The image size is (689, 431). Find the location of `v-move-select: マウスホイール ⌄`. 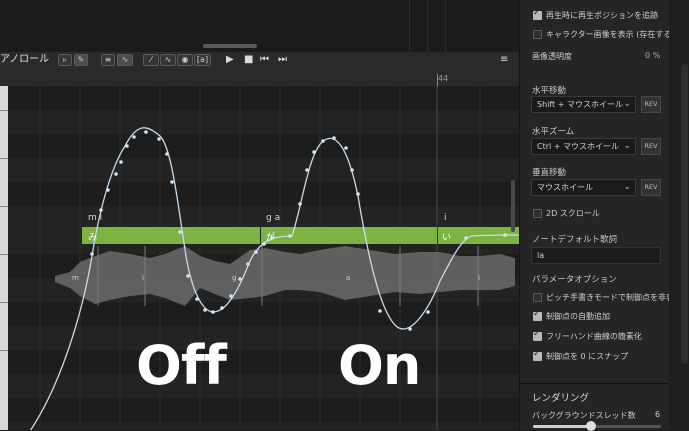

v-move-select: マウスホイール ⌄ is located at coordinates (583, 187).